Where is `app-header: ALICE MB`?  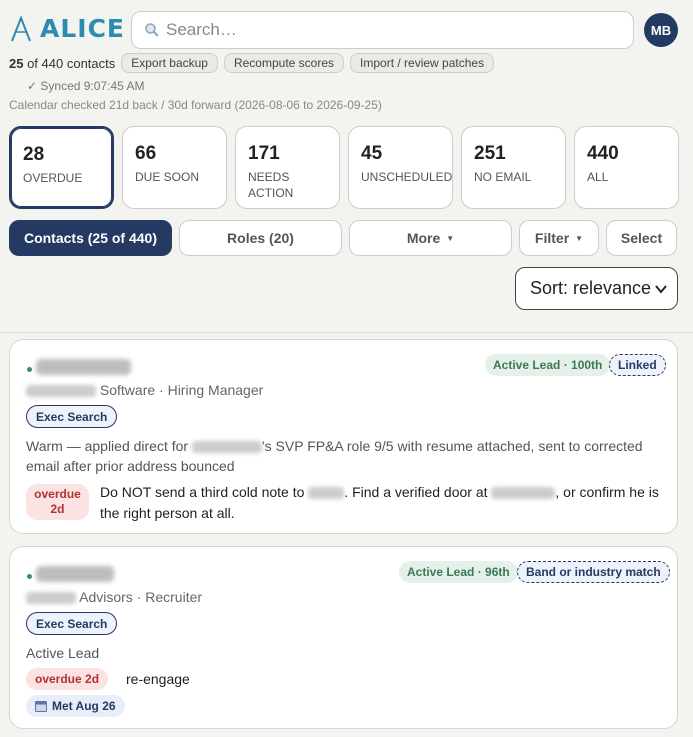 app-header: ALICE MB is located at coordinates (346, 28).